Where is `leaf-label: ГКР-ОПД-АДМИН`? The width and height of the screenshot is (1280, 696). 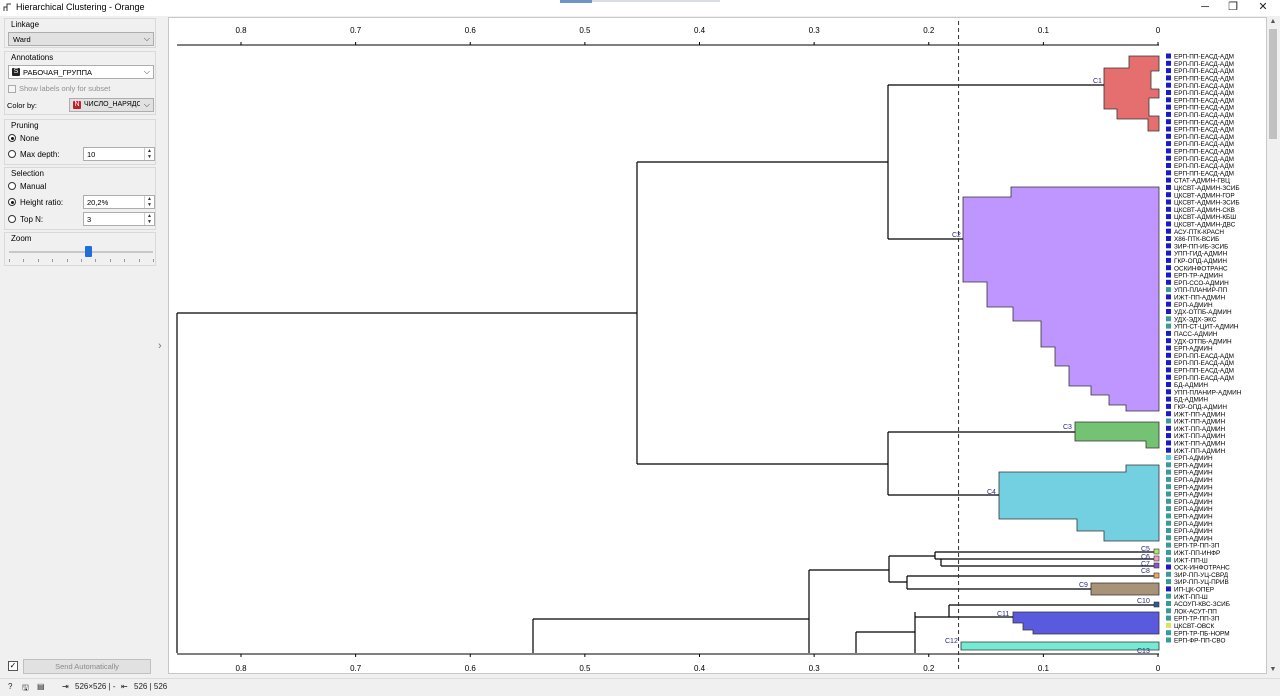 leaf-label: ГКР-ОПД-АДМИН is located at coordinates (1200, 407).